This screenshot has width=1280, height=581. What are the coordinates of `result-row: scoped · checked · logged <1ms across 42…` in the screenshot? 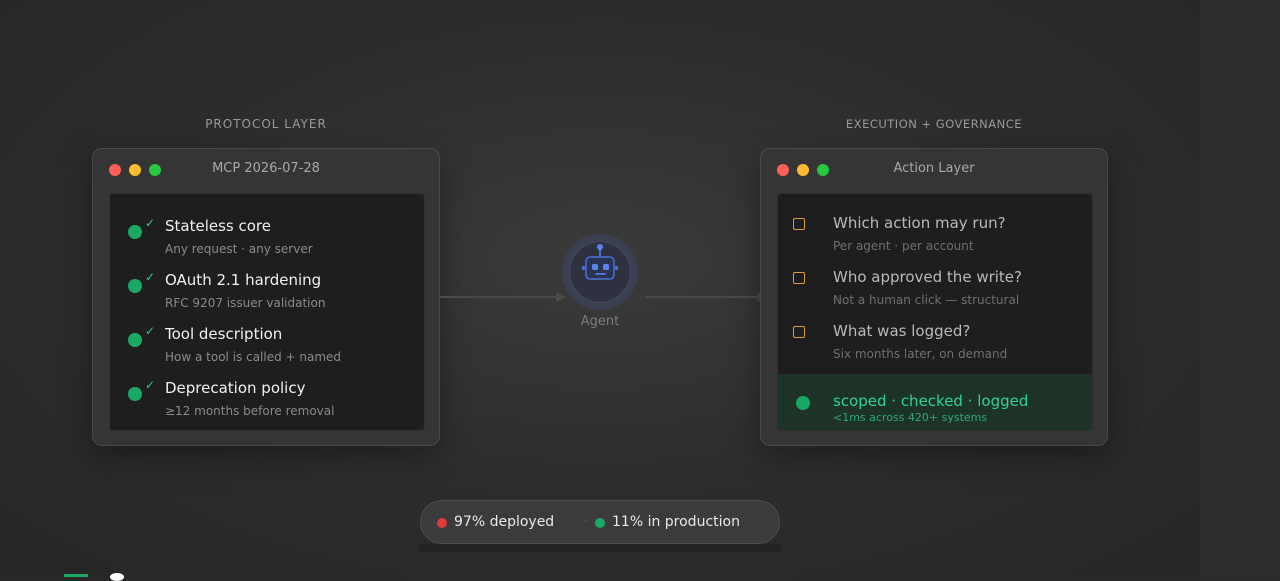 It's located at (935, 402).